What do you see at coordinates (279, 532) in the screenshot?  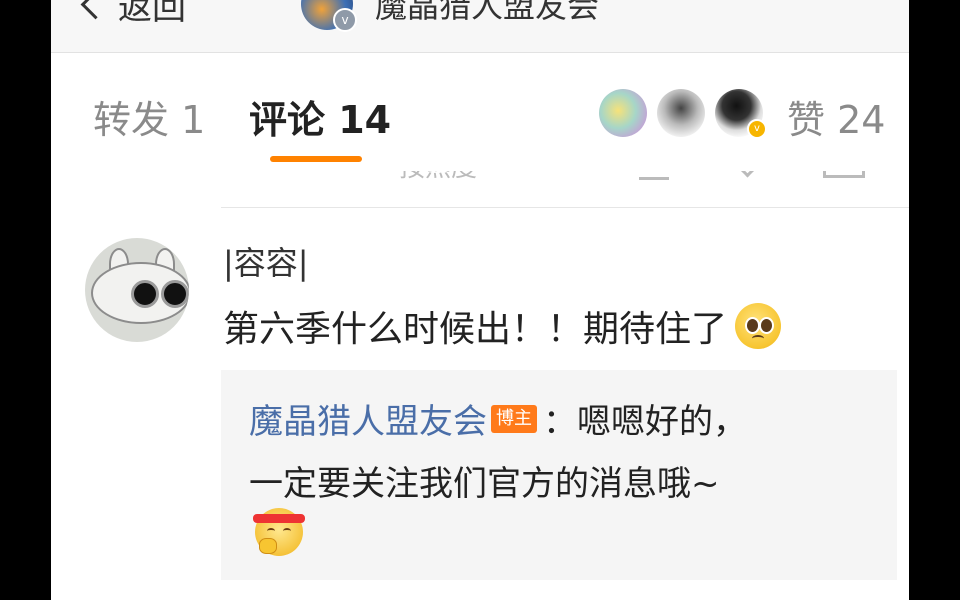 I see `working-hard-face-icon` at bounding box center [279, 532].